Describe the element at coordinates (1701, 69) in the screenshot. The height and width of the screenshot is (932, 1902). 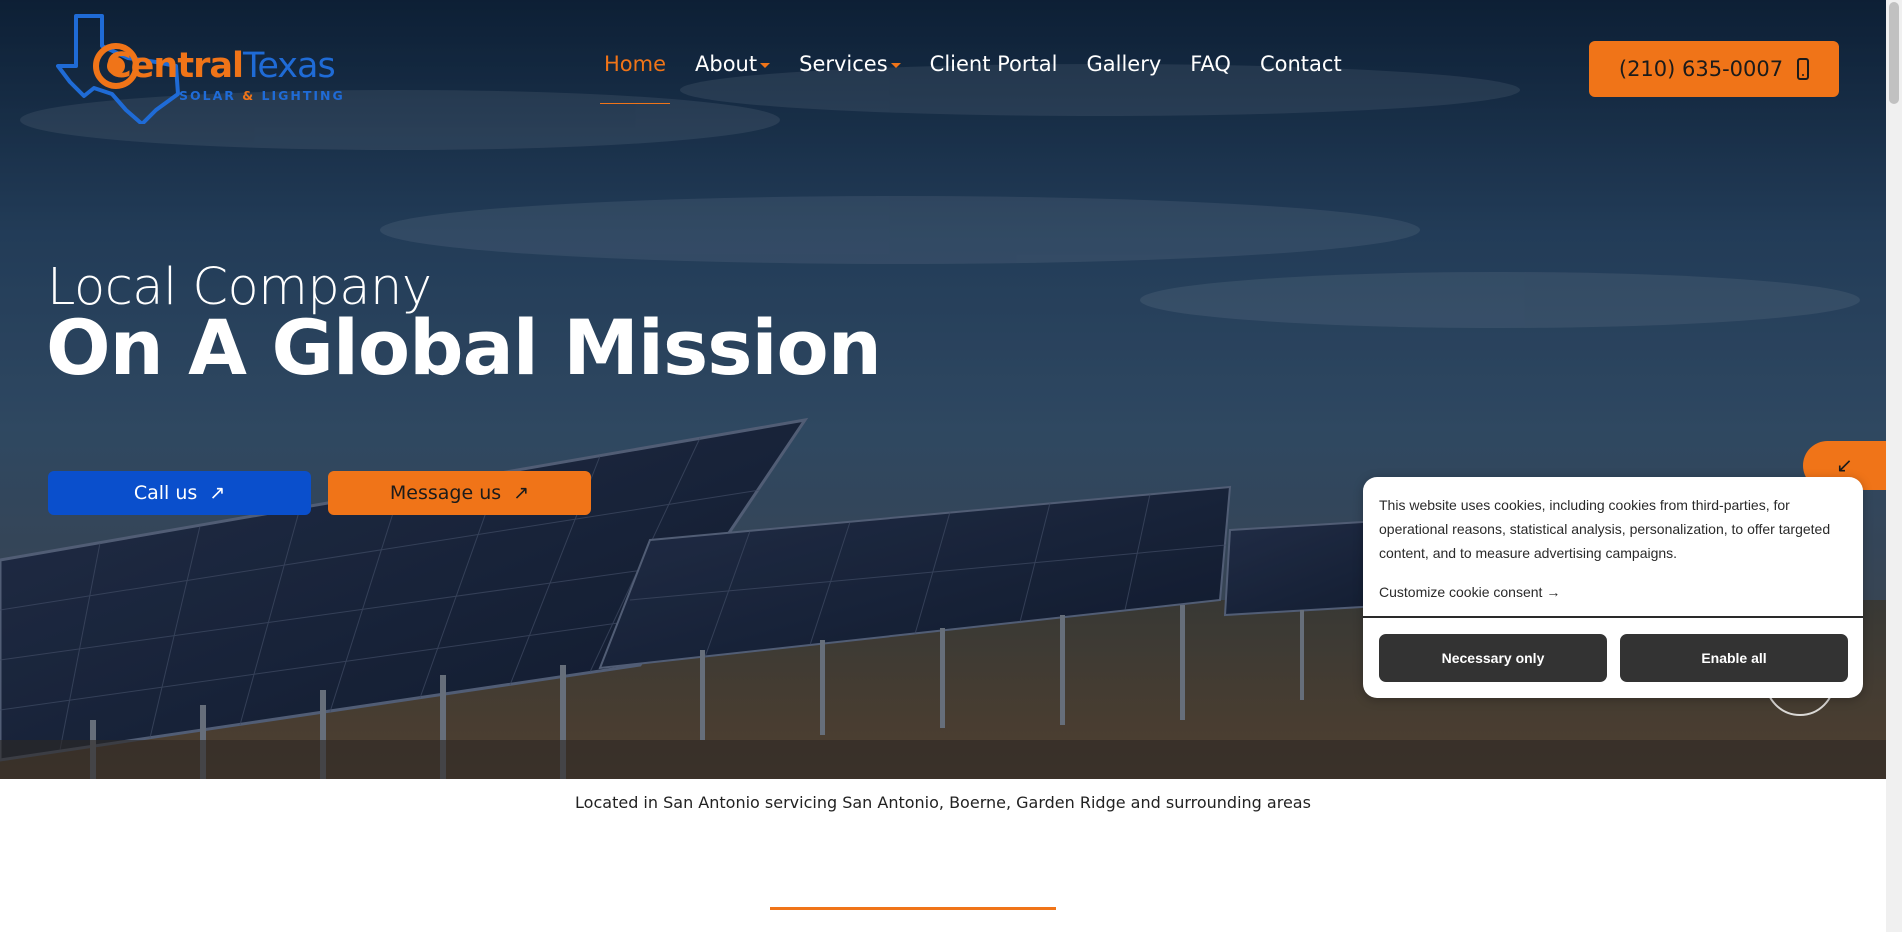
I see `phone-number: (210) 635-0007` at that location.